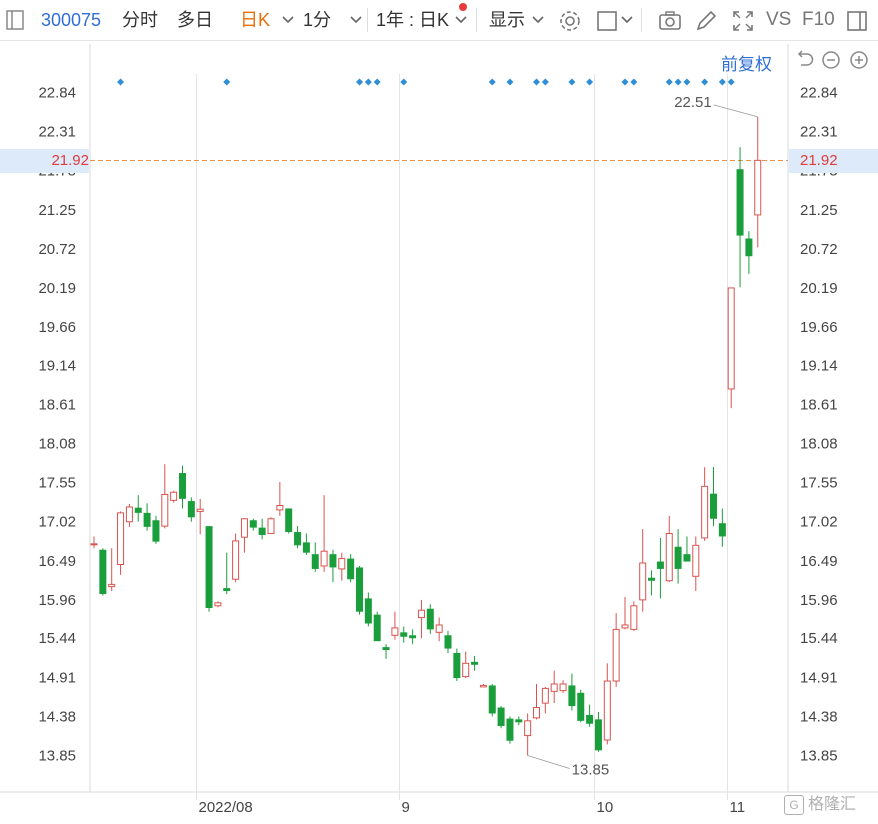 The image size is (878, 824). I want to click on y-tick-label-left: 15.44, so click(57, 638).